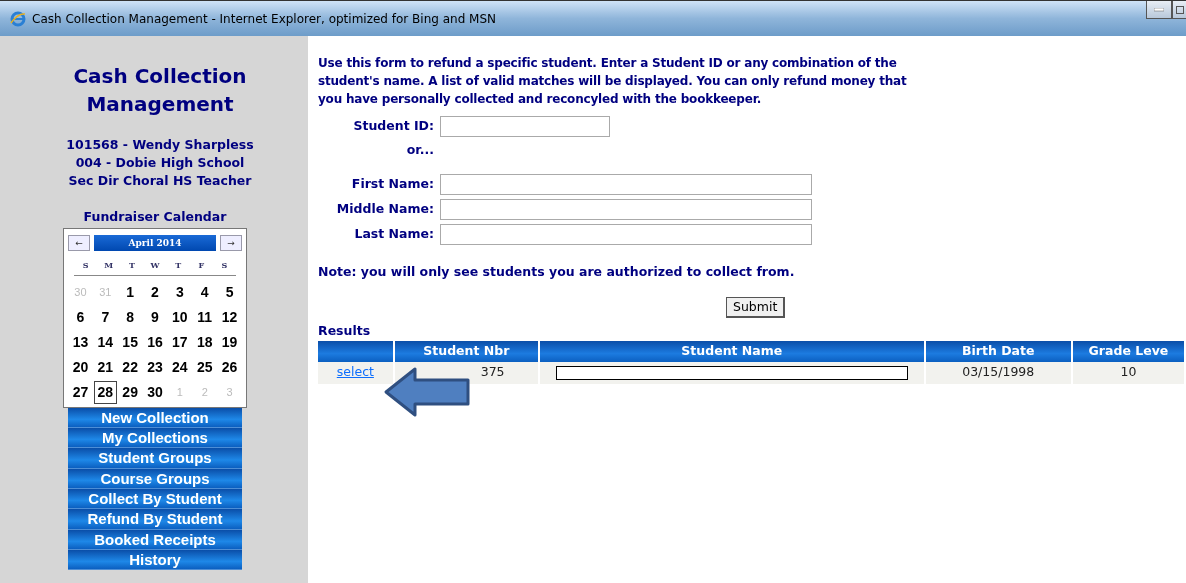  Describe the element at coordinates (229, 367) in the screenshot. I see `calendar-day: 26` at that location.